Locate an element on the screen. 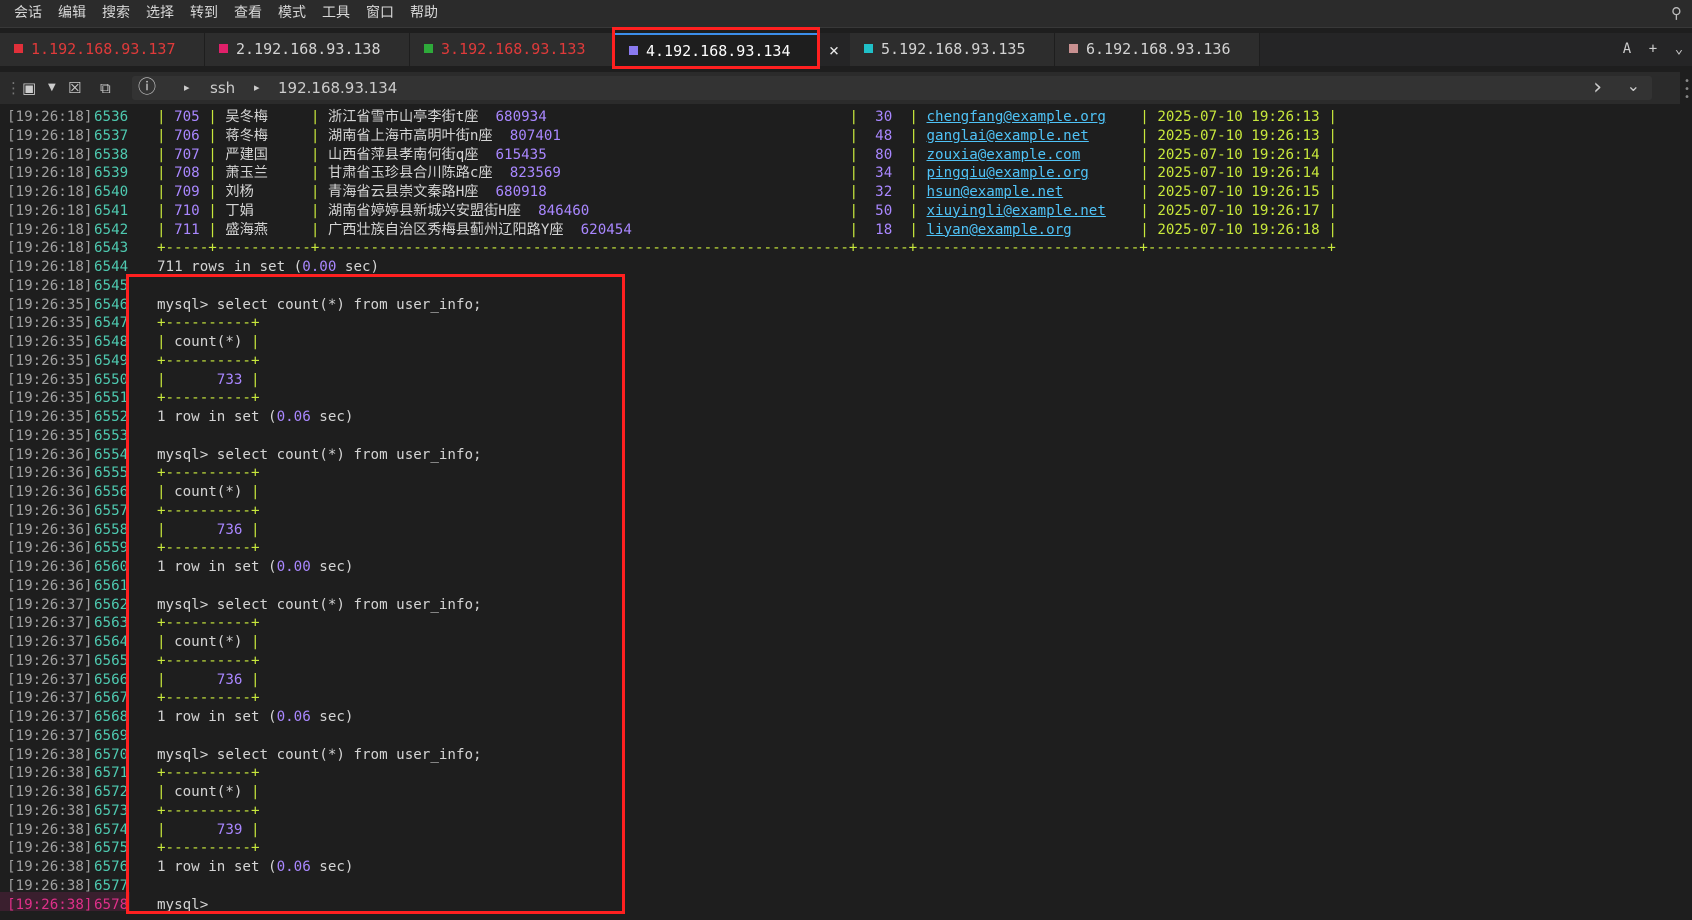 This screenshot has height=920, width=1692. row-in-set: 1 row in set (0.06 sec) is located at coordinates (255, 717).